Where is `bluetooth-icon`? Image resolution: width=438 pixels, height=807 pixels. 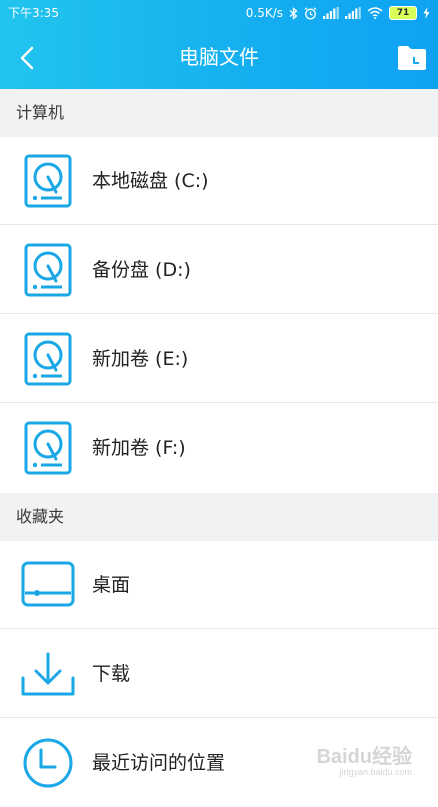 bluetooth-icon is located at coordinates (293, 13).